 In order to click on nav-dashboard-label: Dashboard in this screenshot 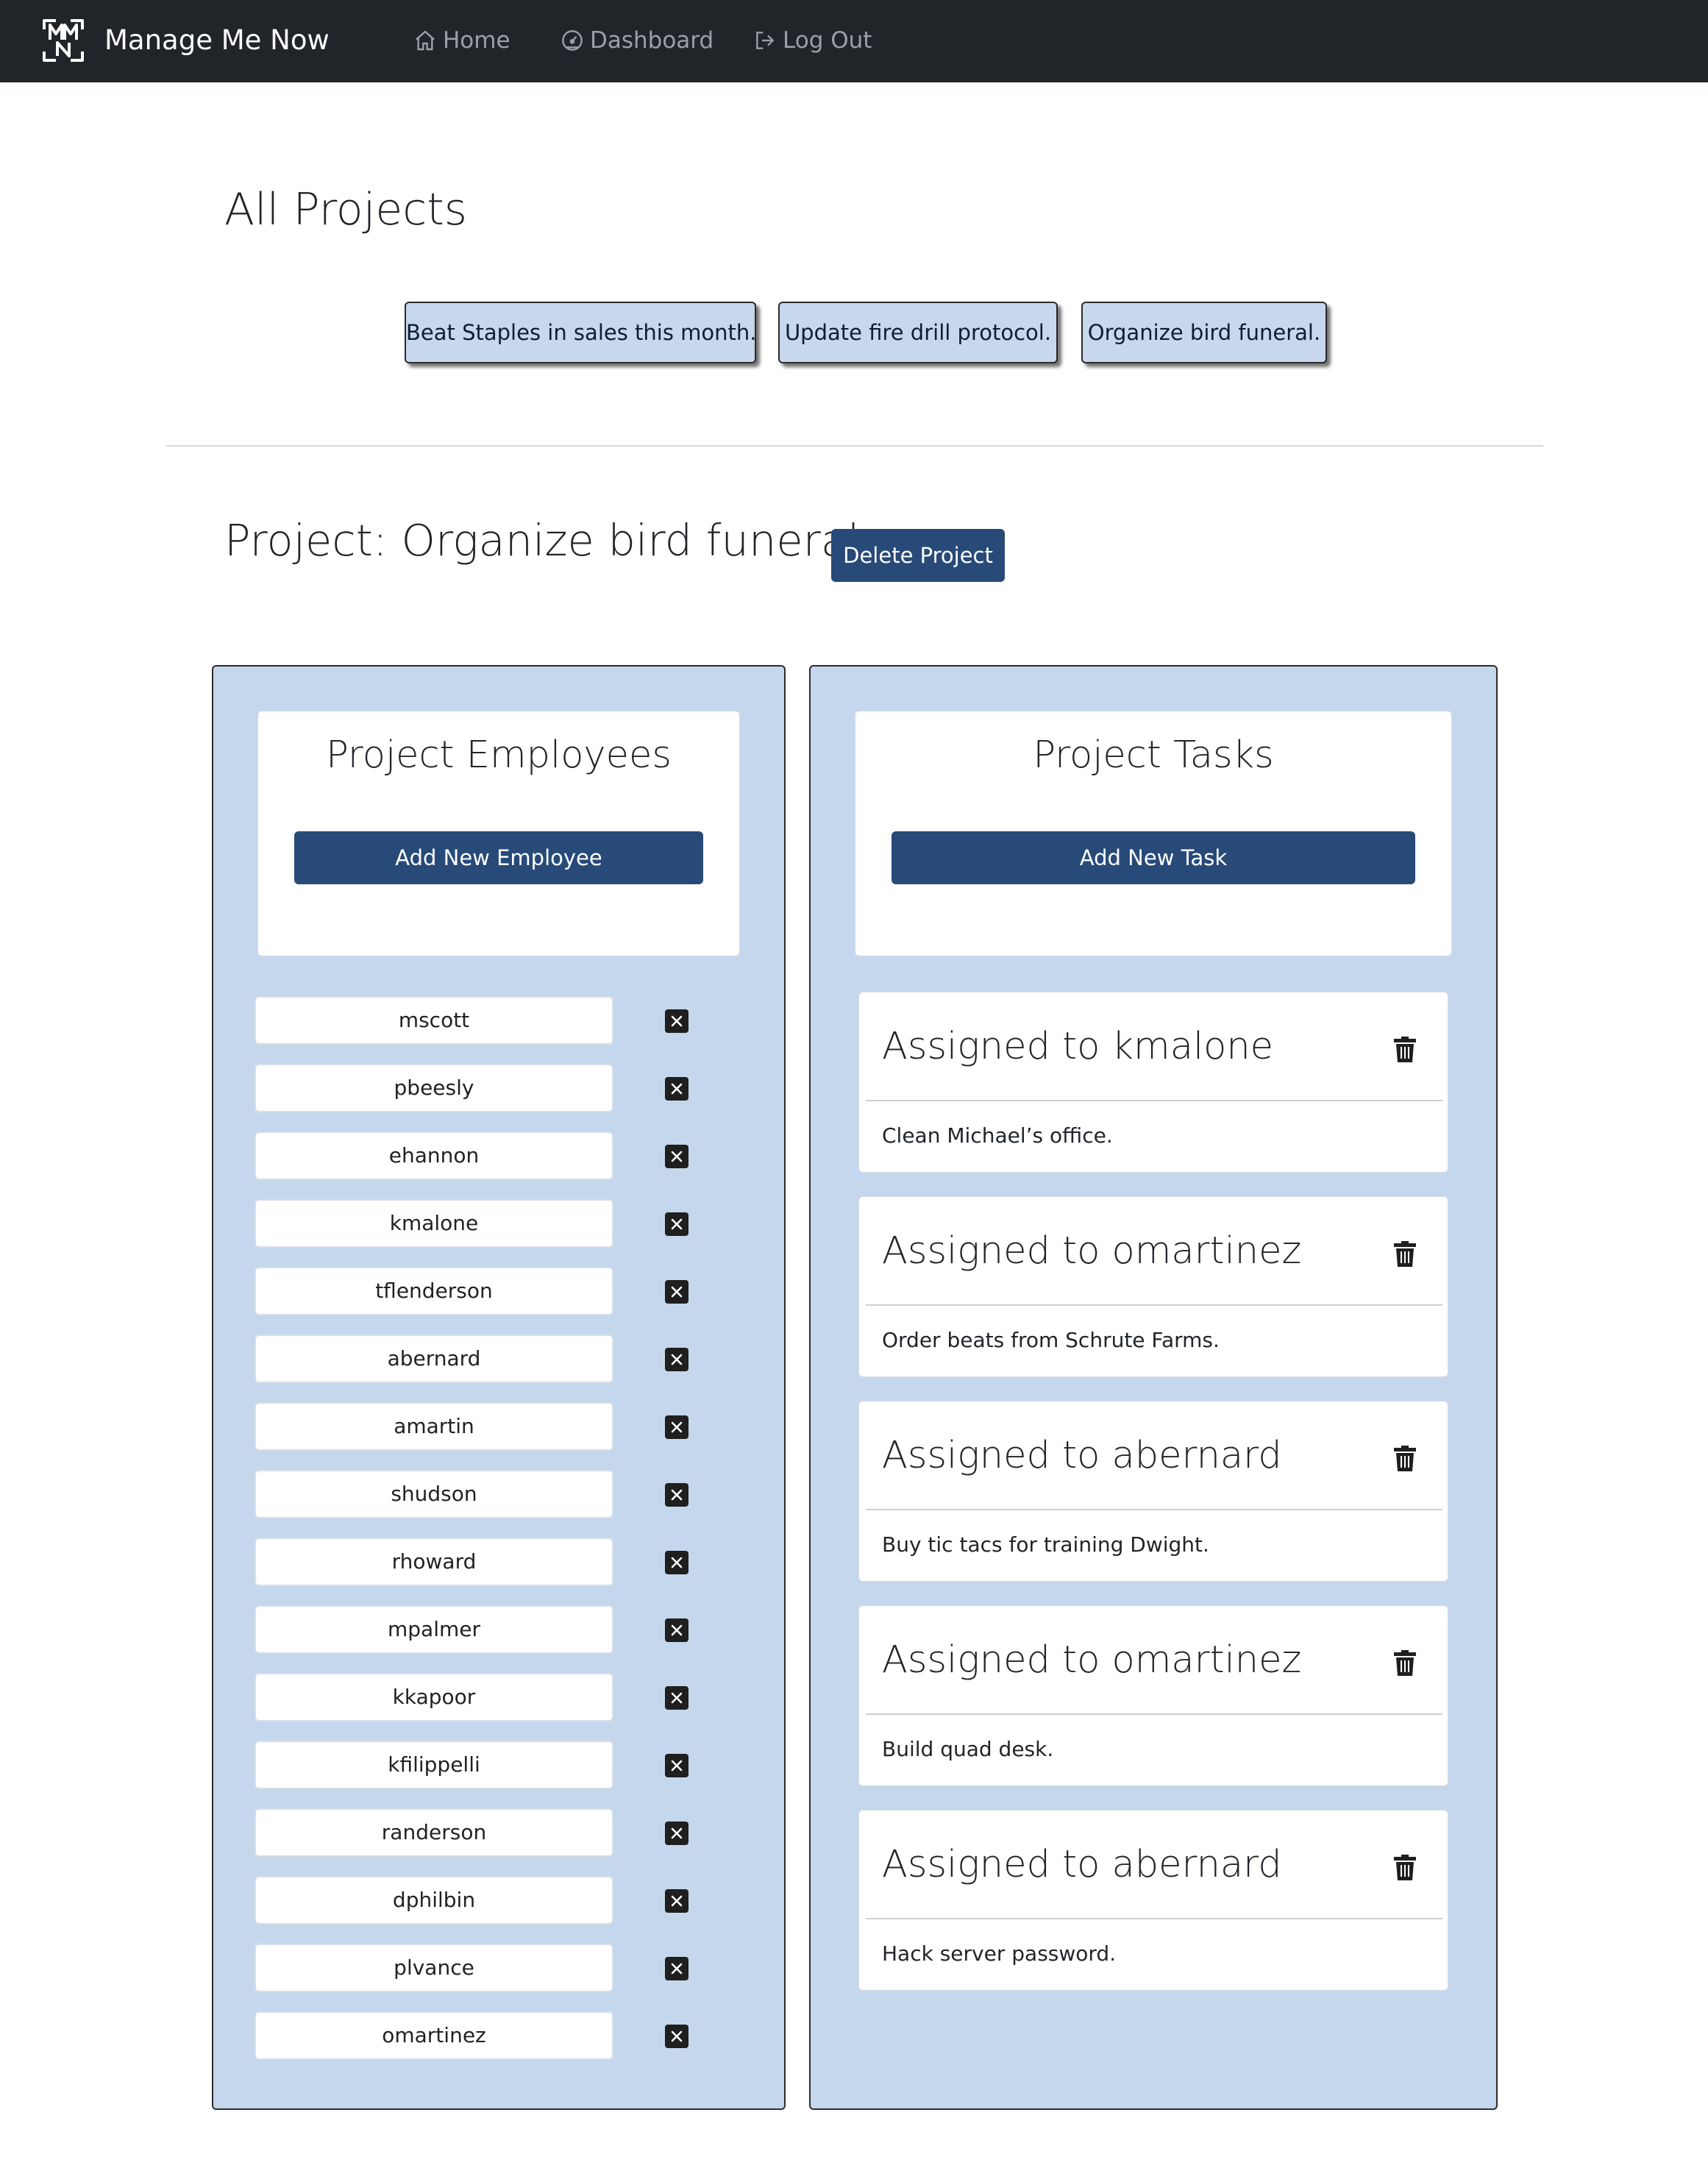, I will do `click(652, 40)`.